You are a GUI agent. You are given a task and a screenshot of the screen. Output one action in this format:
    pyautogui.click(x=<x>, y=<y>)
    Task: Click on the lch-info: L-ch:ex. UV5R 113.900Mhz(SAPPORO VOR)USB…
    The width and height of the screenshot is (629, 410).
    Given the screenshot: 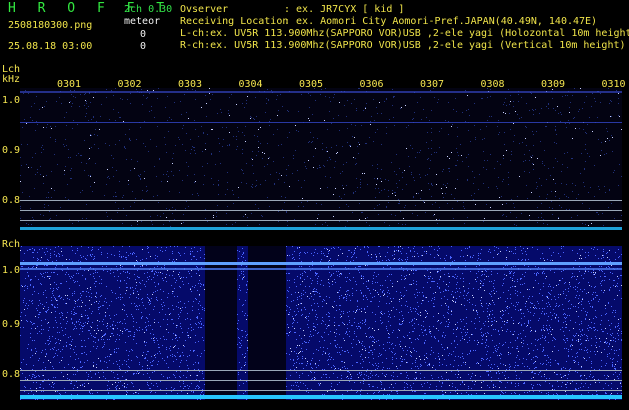 What is the action you would take?
    pyautogui.click(x=404, y=33)
    